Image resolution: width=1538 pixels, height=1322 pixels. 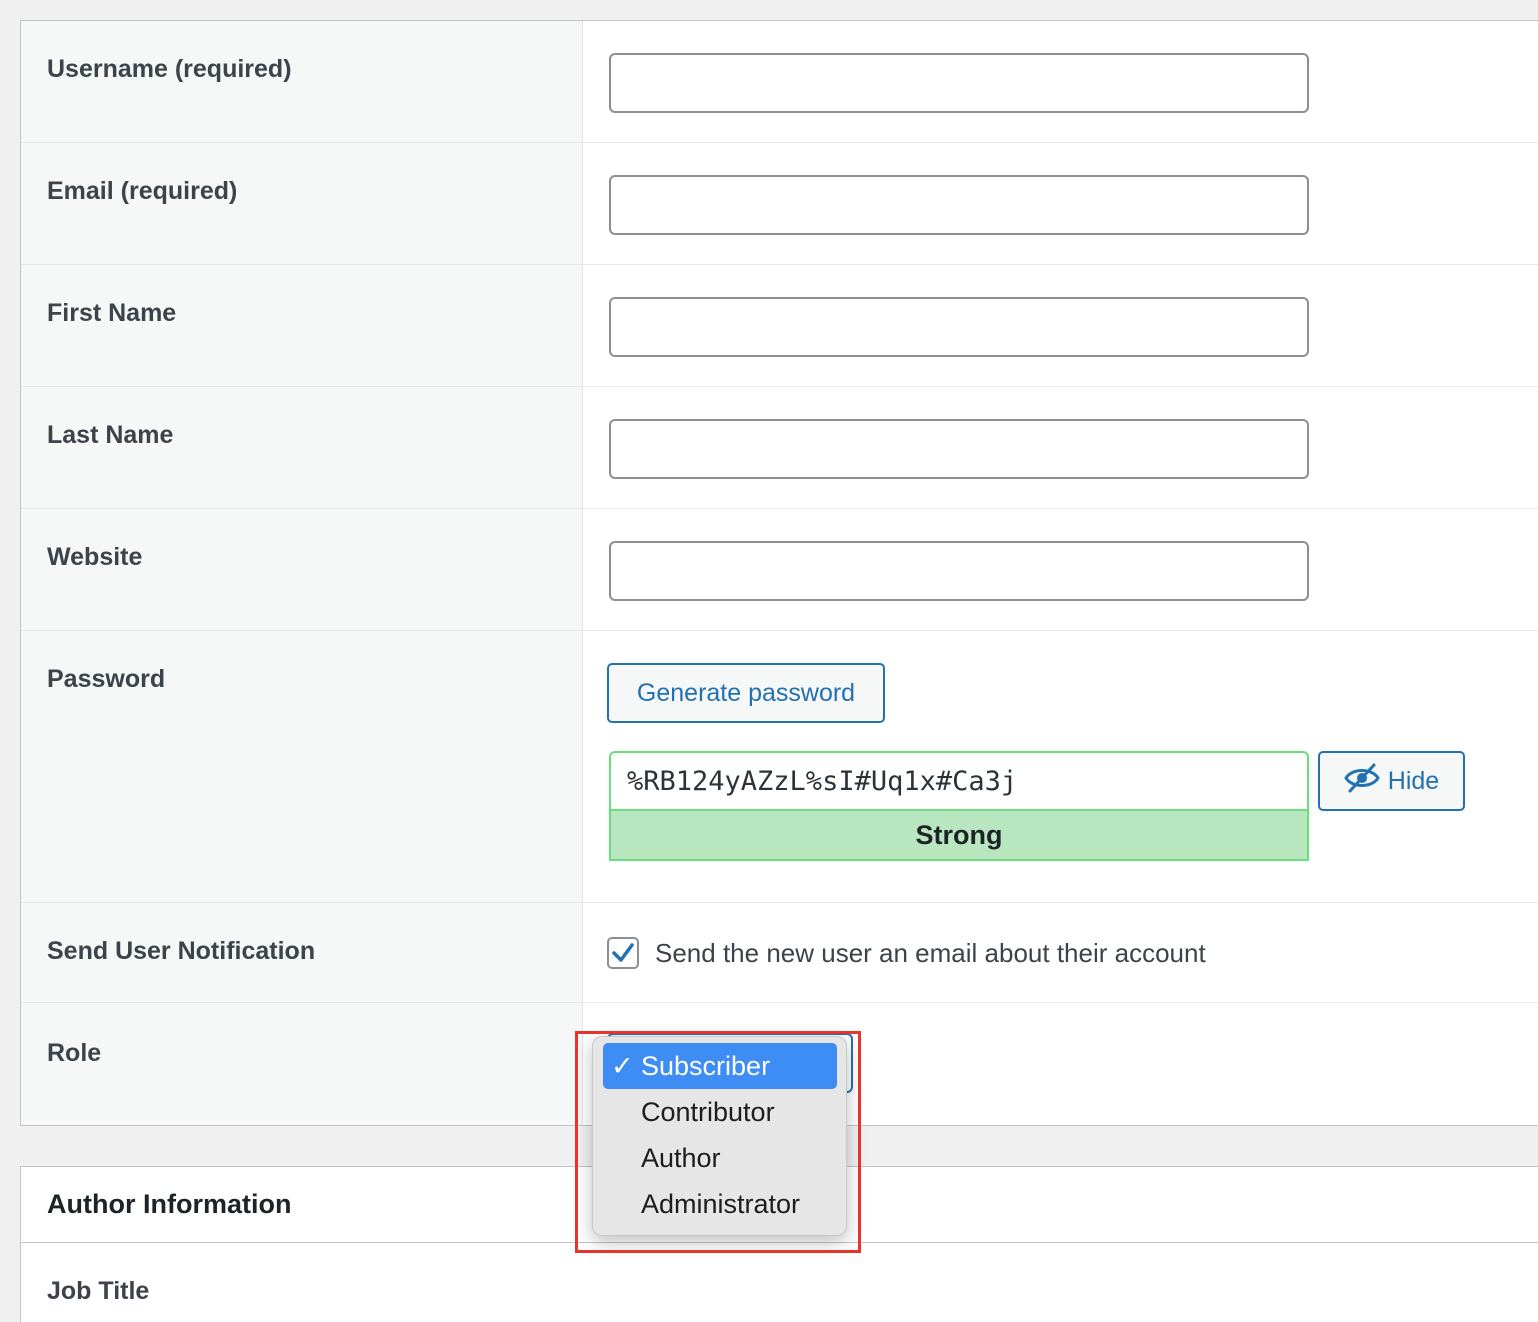 What do you see at coordinates (622, 1065) in the screenshot?
I see `checkmark-icon: ✓` at bounding box center [622, 1065].